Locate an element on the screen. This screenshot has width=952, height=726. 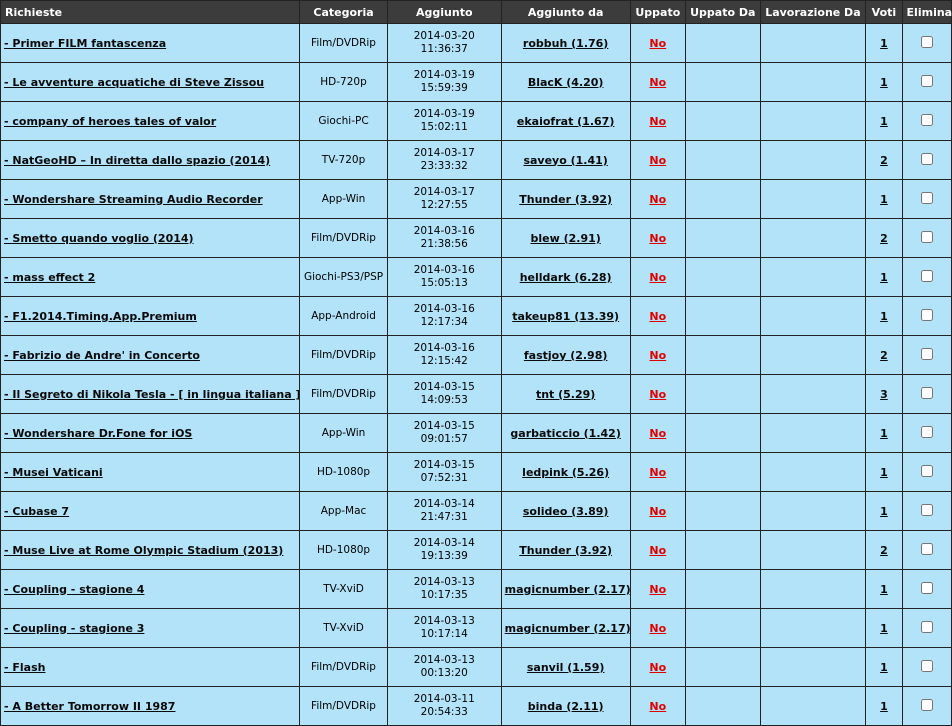
added-by-link: ledpink (5.26) is located at coordinates (565, 472).